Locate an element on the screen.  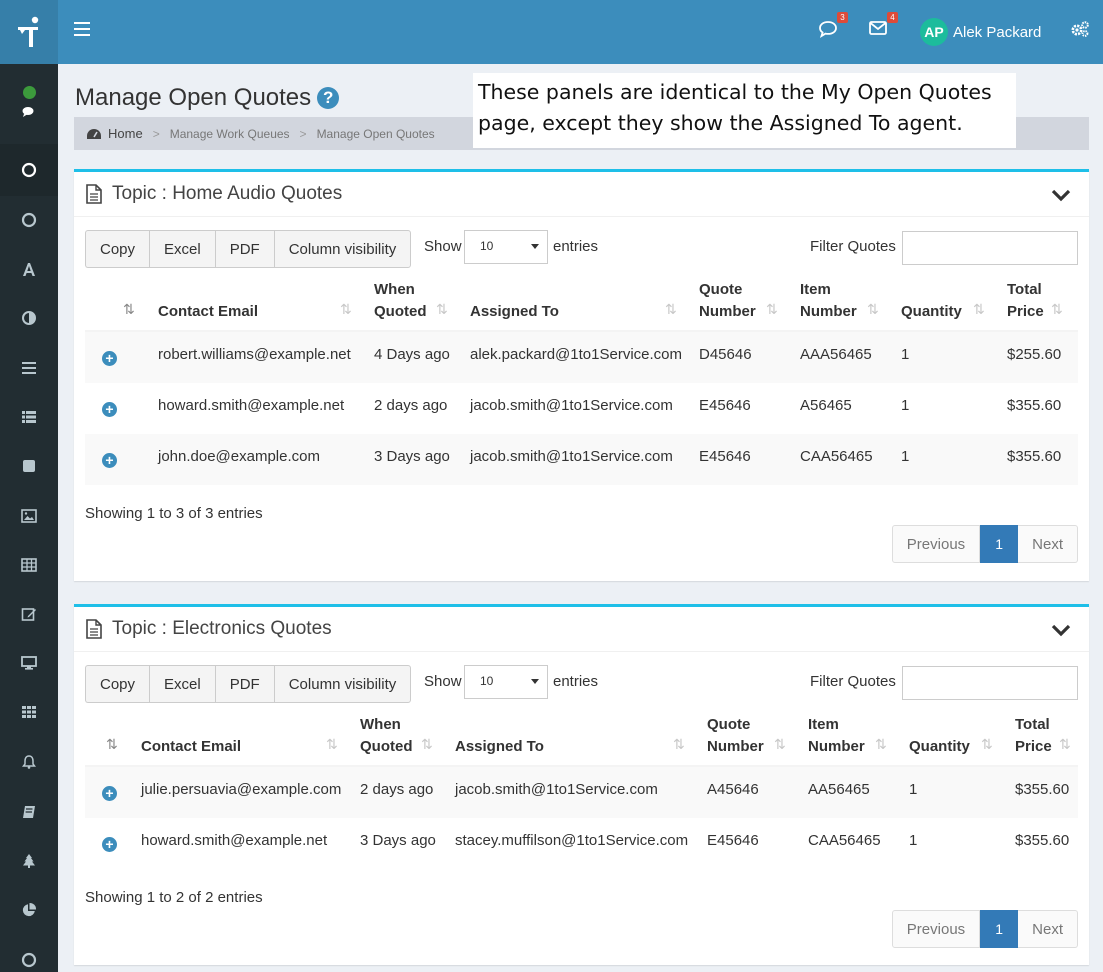
panel-header: Topic : Electronics Quotes is located at coordinates (581, 629).